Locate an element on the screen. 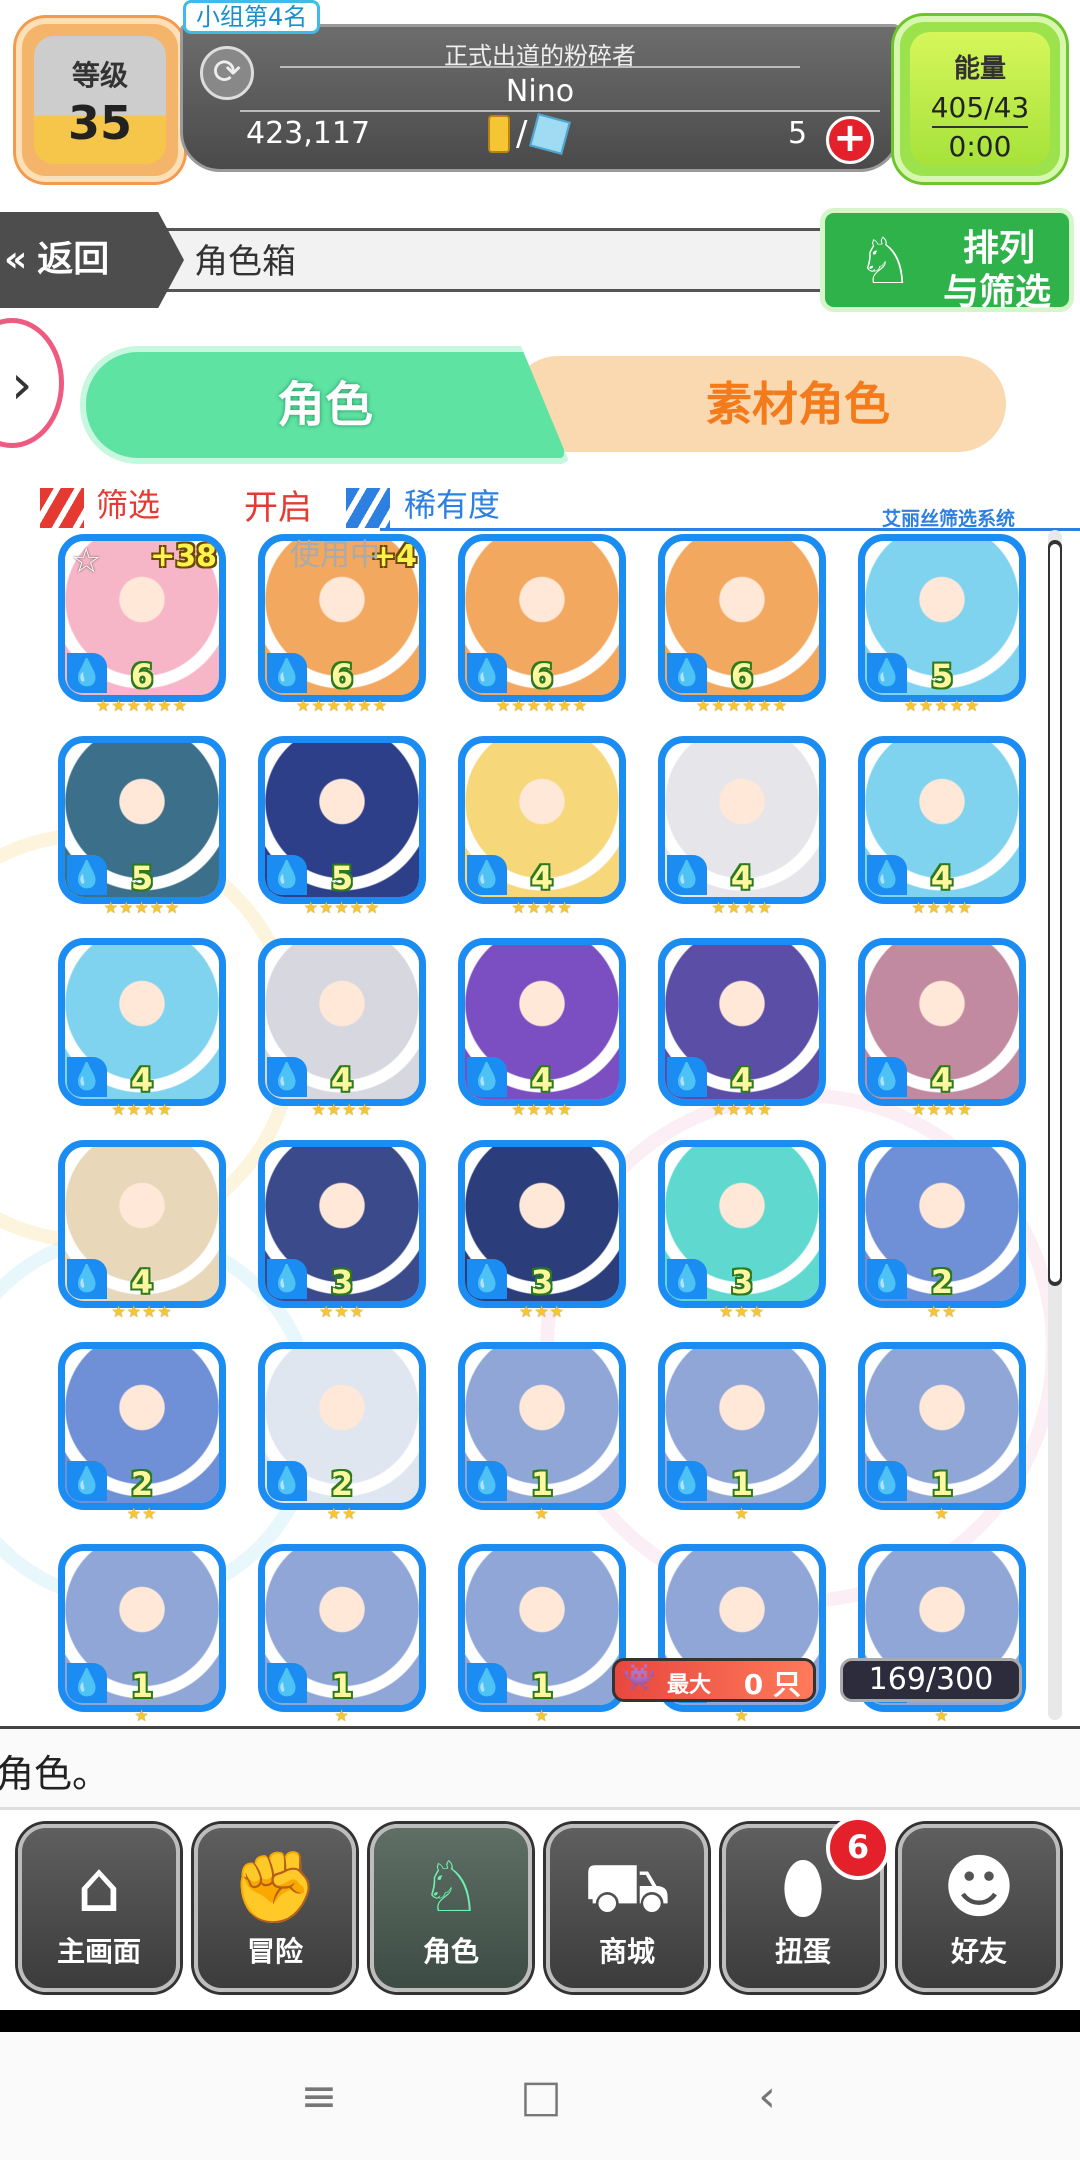  gacha-notification-badge: 6 is located at coordinates (858, 1848).